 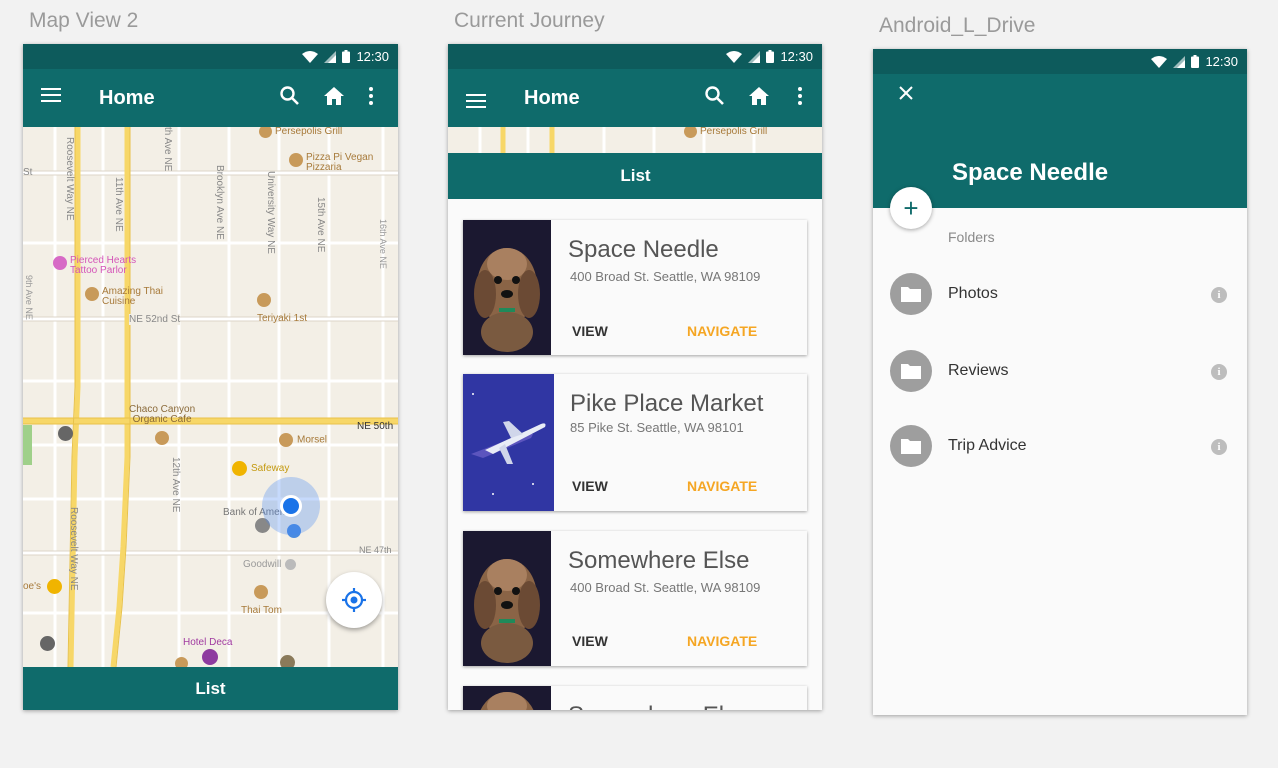 I want to click on poi-amazing-thai: Amazing Thai Cuisine, so click(x=124, y=297).